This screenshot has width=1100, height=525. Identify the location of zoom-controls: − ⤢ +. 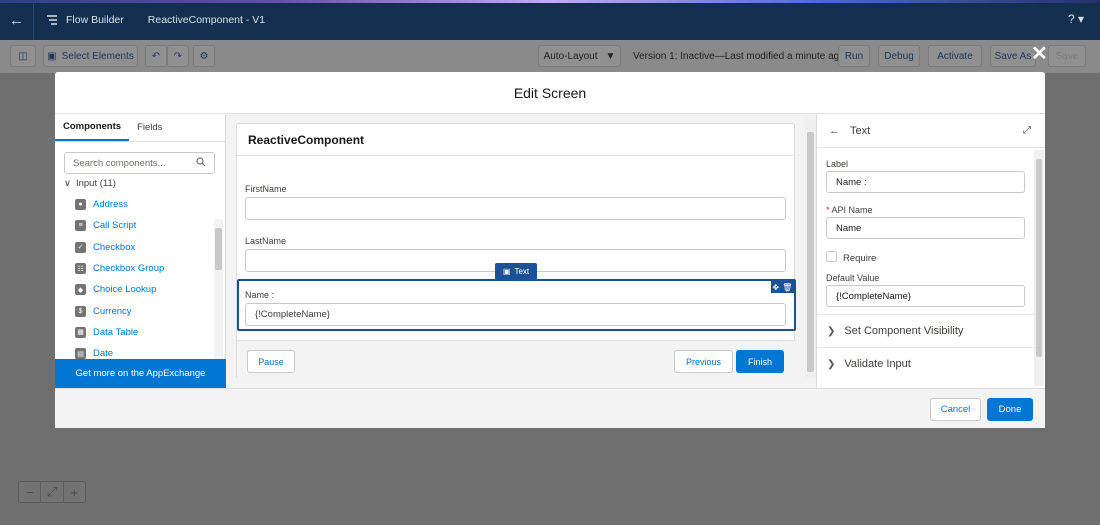
(52, 492).